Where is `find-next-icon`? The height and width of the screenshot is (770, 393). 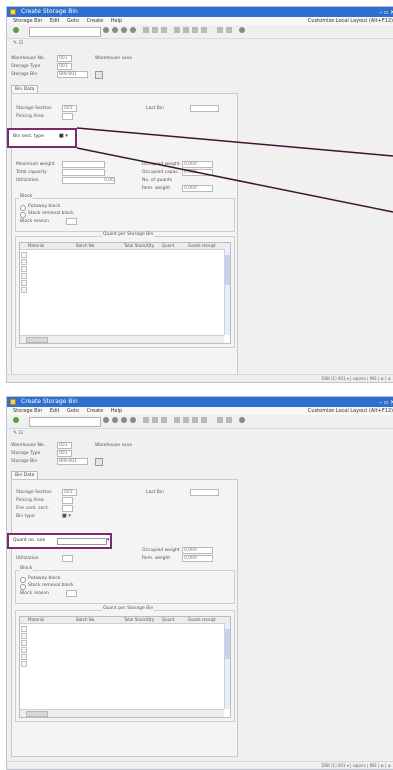
find-next-icon is located at coordinates (164, 420).